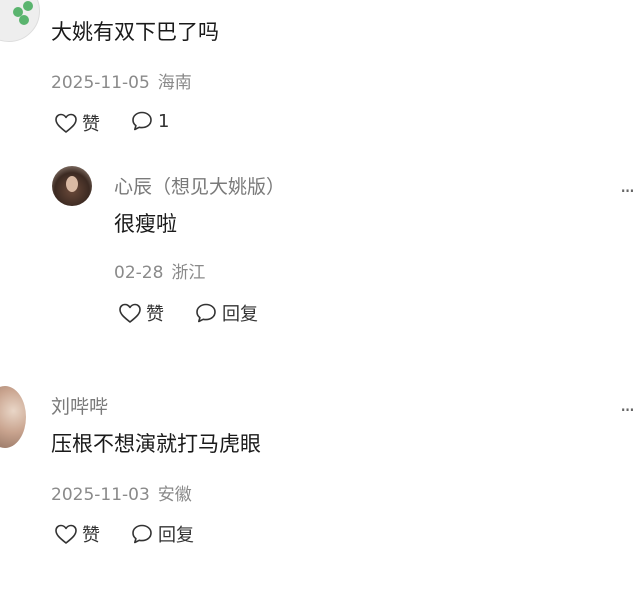 Image resolution: width=640 pixels, height=594 pixels. I want to click on avatar-liu, so click(13, 417).